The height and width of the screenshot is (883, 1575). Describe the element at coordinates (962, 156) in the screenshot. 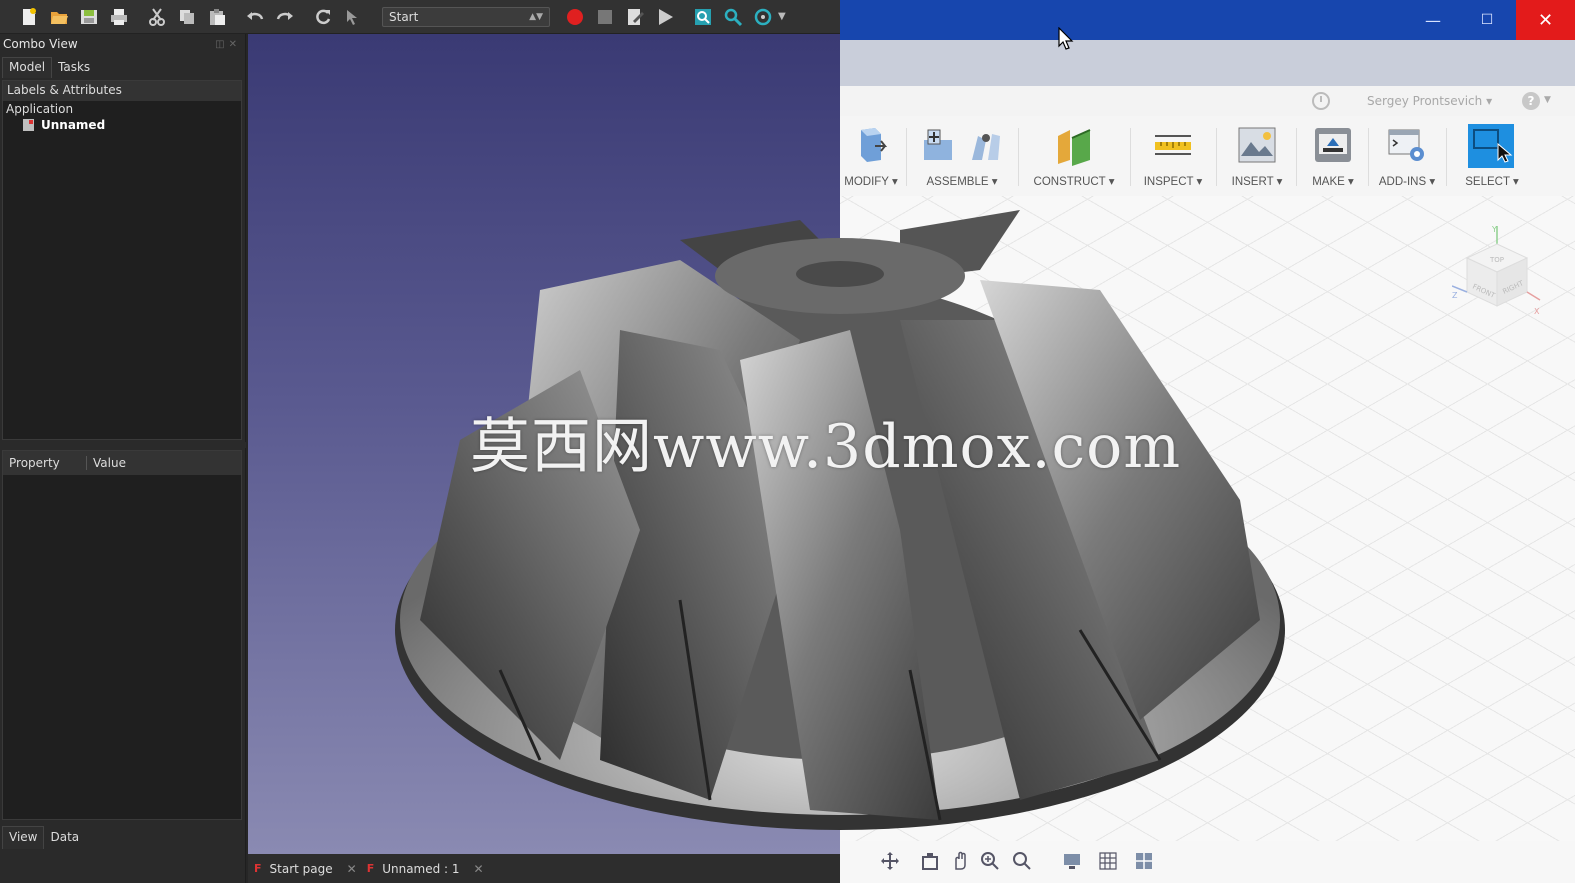

I see `ribbon-assemble: ASSEMBLE ▾` at that location.